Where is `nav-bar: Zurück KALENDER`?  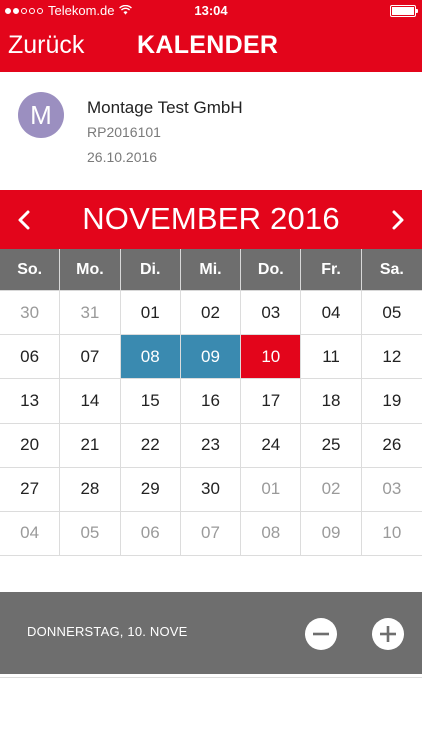
nav-bar: Zurück KALENDER is located at coordinates (211, 47).